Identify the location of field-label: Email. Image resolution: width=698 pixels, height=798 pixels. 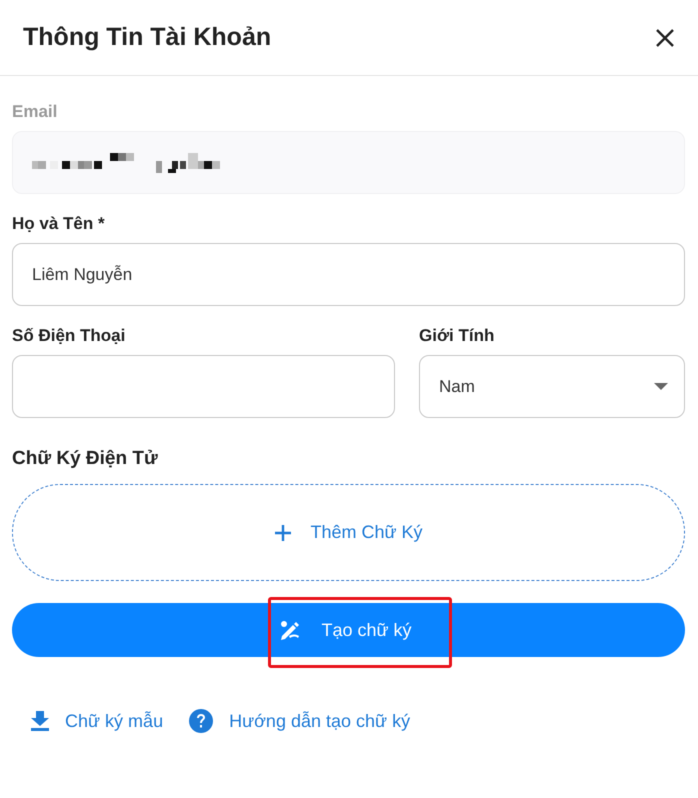
(35, 112).